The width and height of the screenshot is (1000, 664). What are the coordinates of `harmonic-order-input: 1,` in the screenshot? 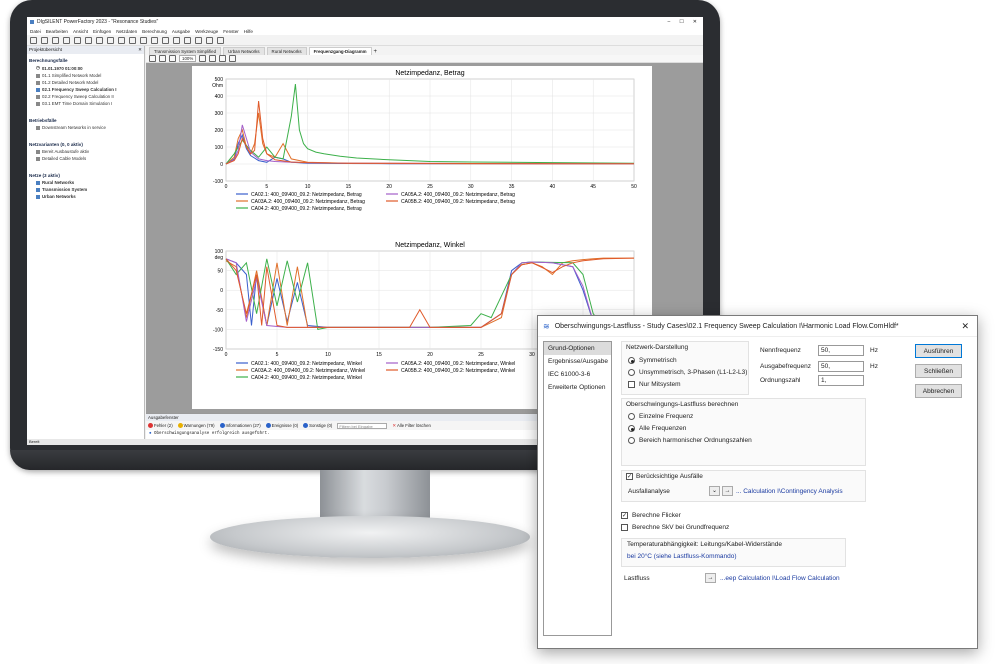 It's located at (841, 380).